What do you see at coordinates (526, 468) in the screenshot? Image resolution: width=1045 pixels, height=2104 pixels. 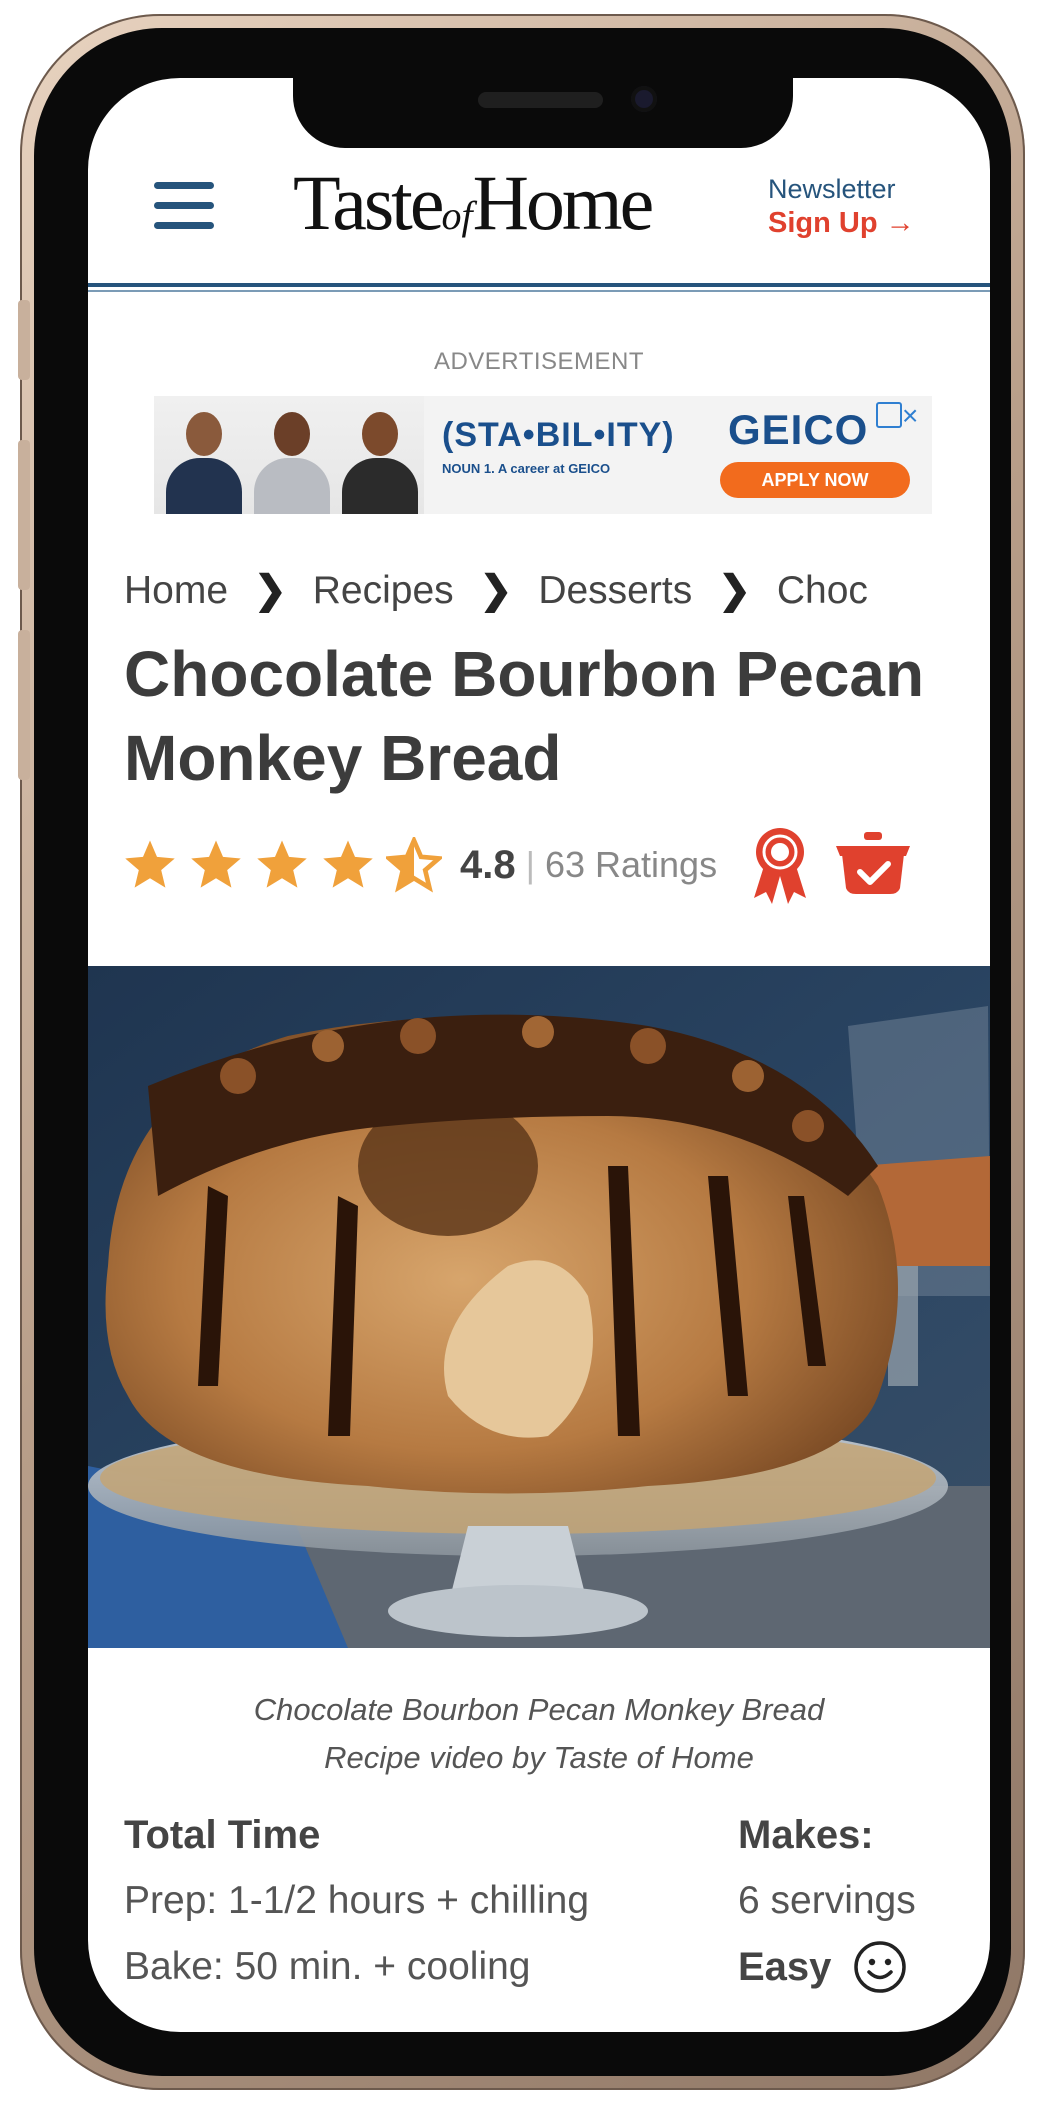 I see `ad-subline: NOUN 1. A career at GEICO` at bounding box center [526, 468].